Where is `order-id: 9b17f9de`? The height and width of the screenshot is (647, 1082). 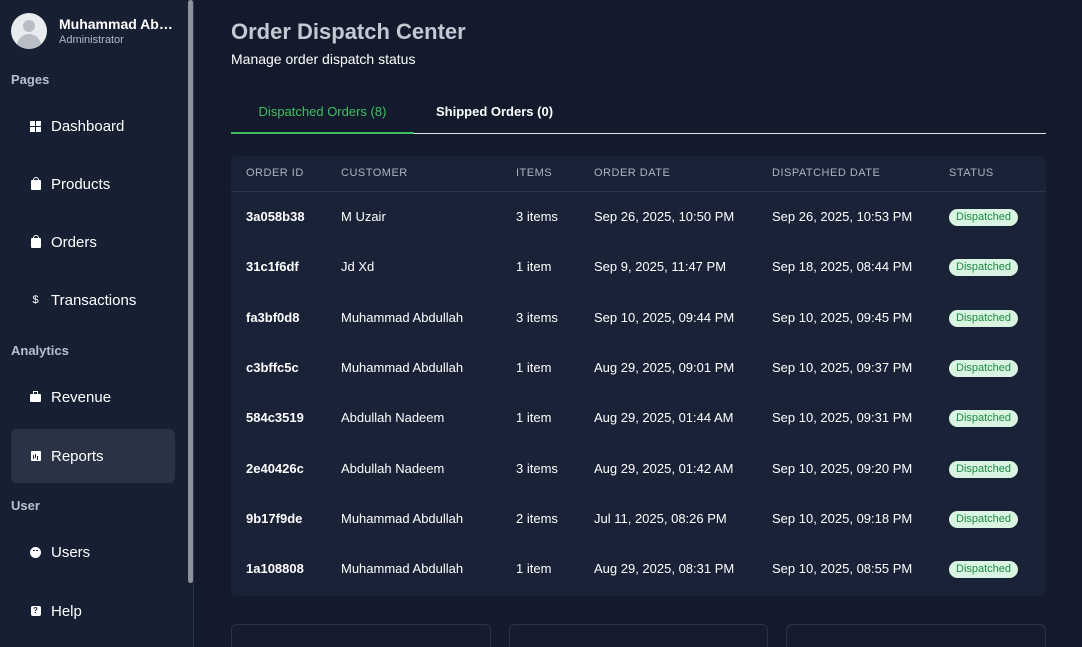 order-id: 9b17f9de is located at coordinates (274, 518).